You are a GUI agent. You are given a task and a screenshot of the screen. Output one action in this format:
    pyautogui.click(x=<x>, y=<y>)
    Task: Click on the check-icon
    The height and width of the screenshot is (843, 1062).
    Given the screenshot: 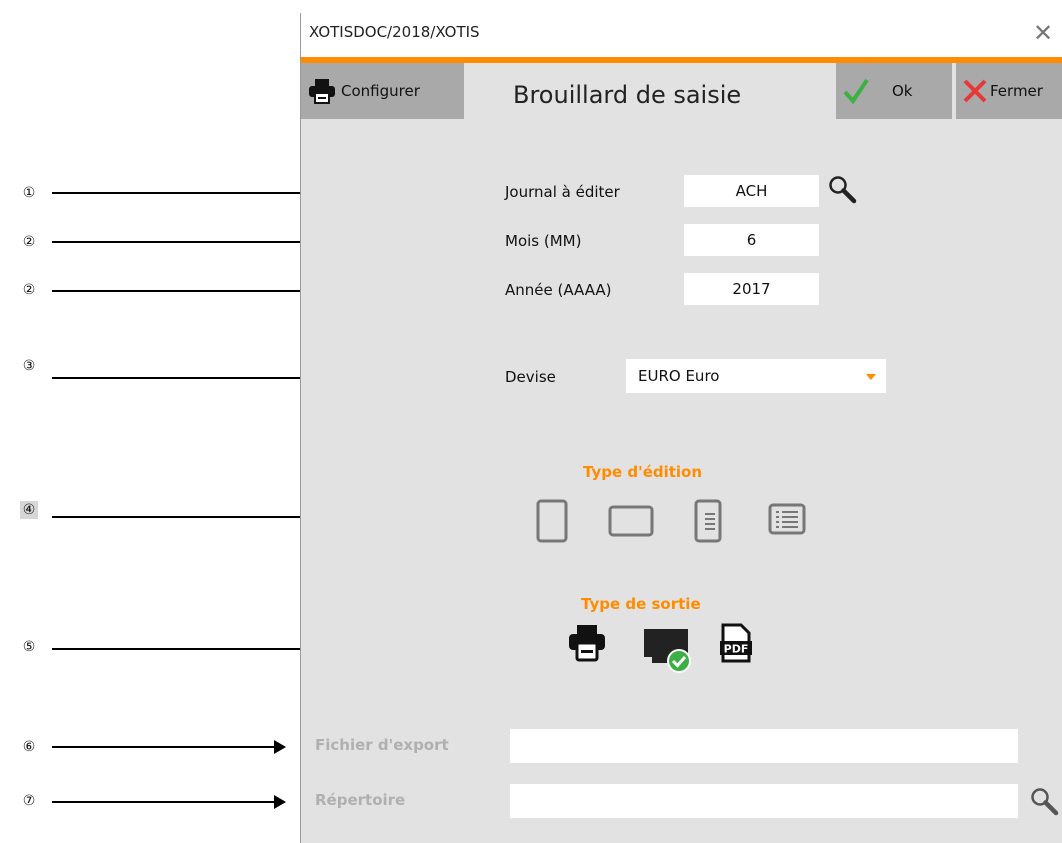 What is the action you would take?
    pyautogui.click(x=856, y=91)
    